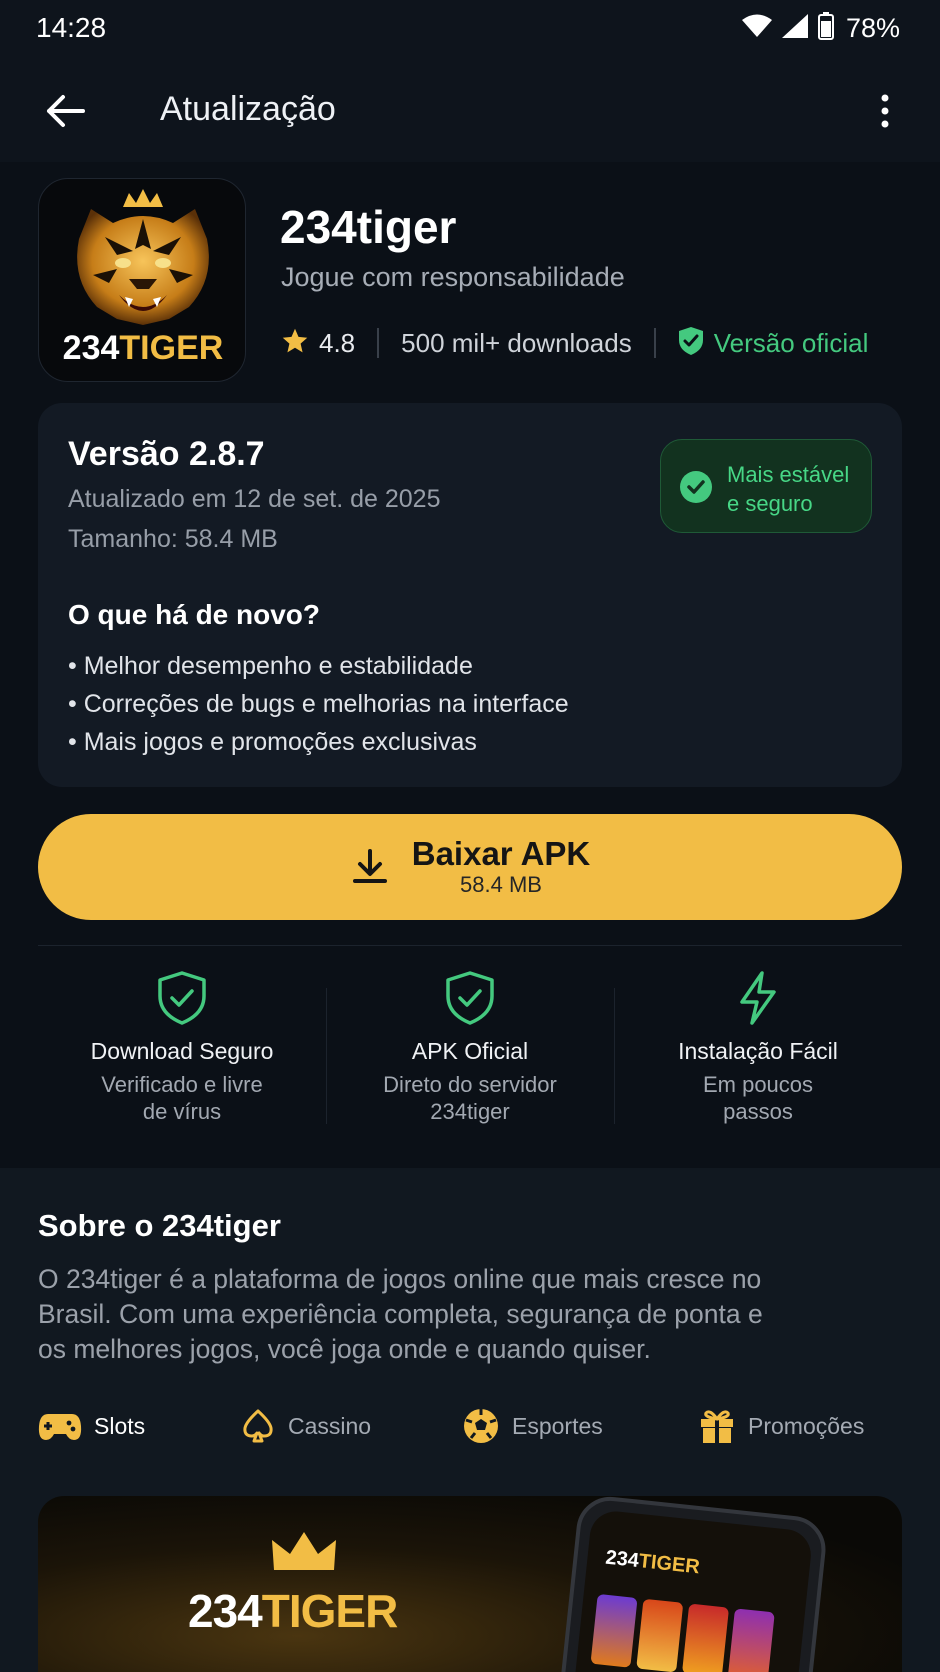 Image resolution: width=940 pixels, height=1672 pixels. Describe the element at coordinates (791, 342) in the screenshot. I see `official-version-label: Versão oficial` at that location.